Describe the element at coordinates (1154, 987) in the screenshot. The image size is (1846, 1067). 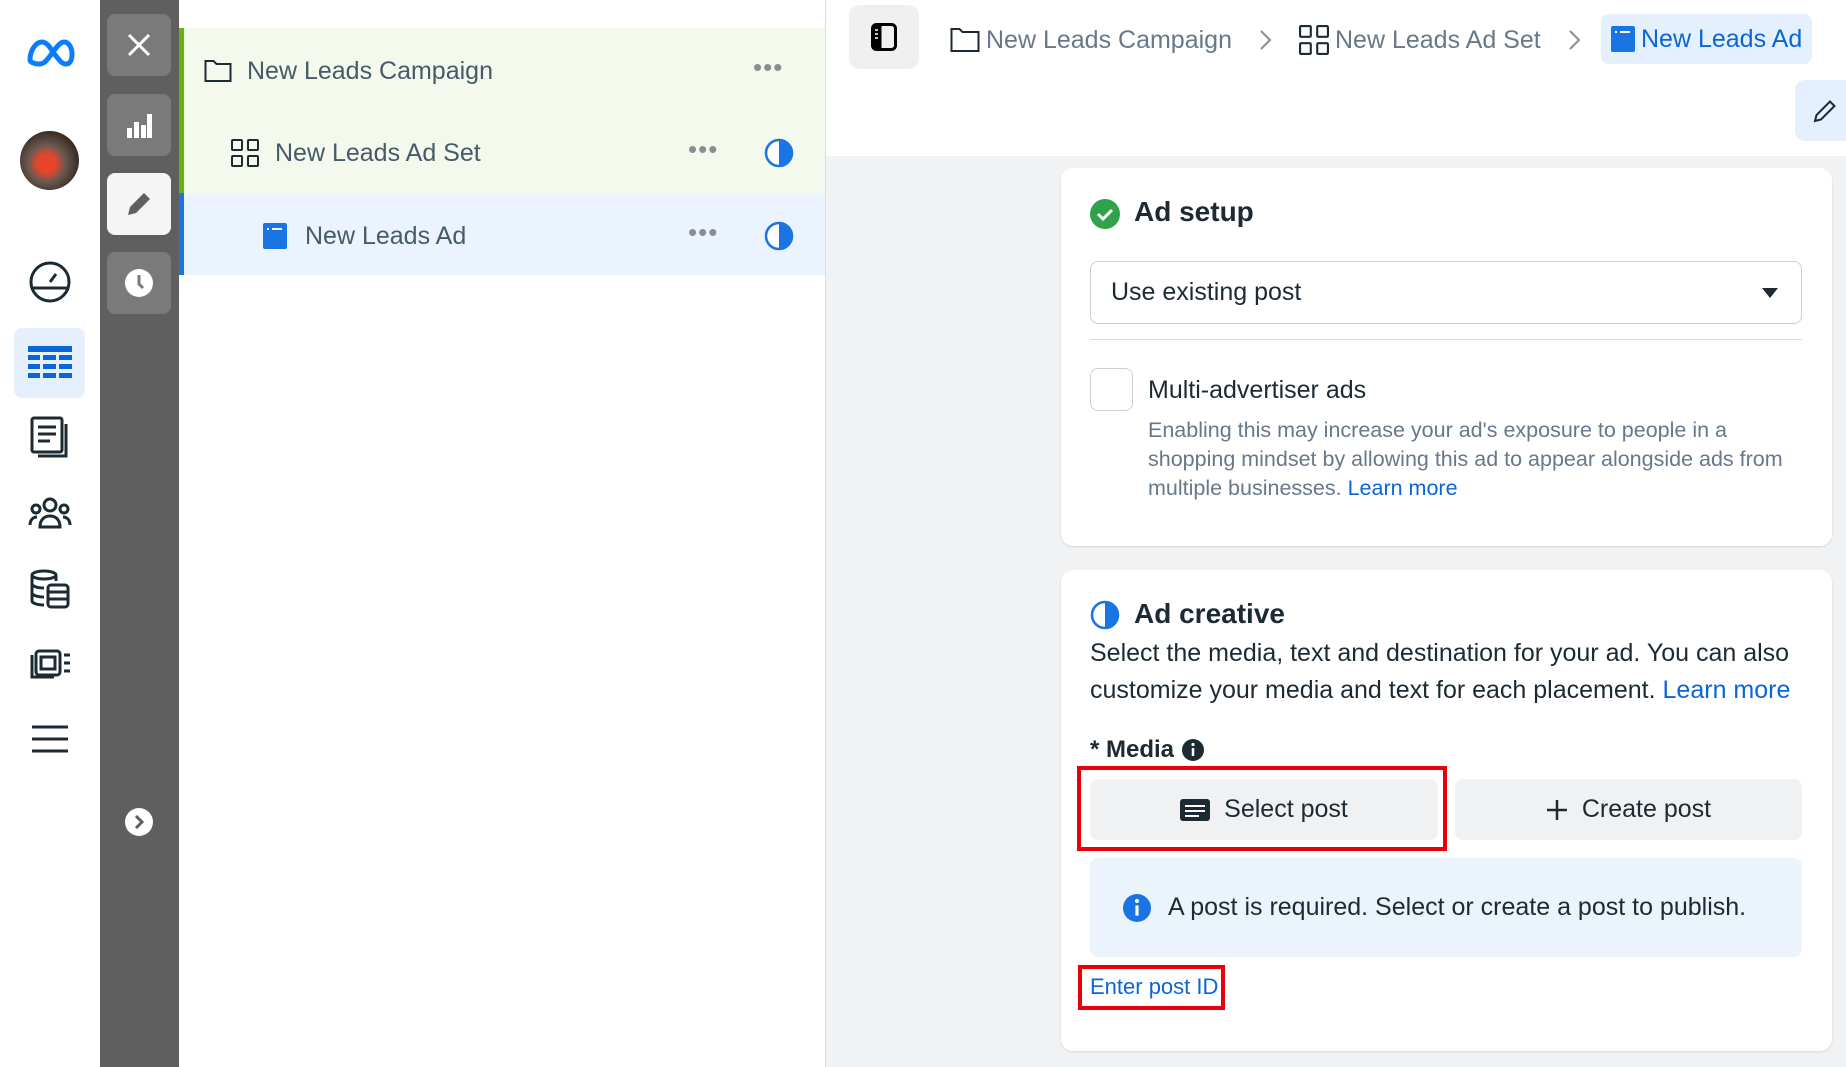
I see `enter-post-id-link: Enter post ID` at that location.